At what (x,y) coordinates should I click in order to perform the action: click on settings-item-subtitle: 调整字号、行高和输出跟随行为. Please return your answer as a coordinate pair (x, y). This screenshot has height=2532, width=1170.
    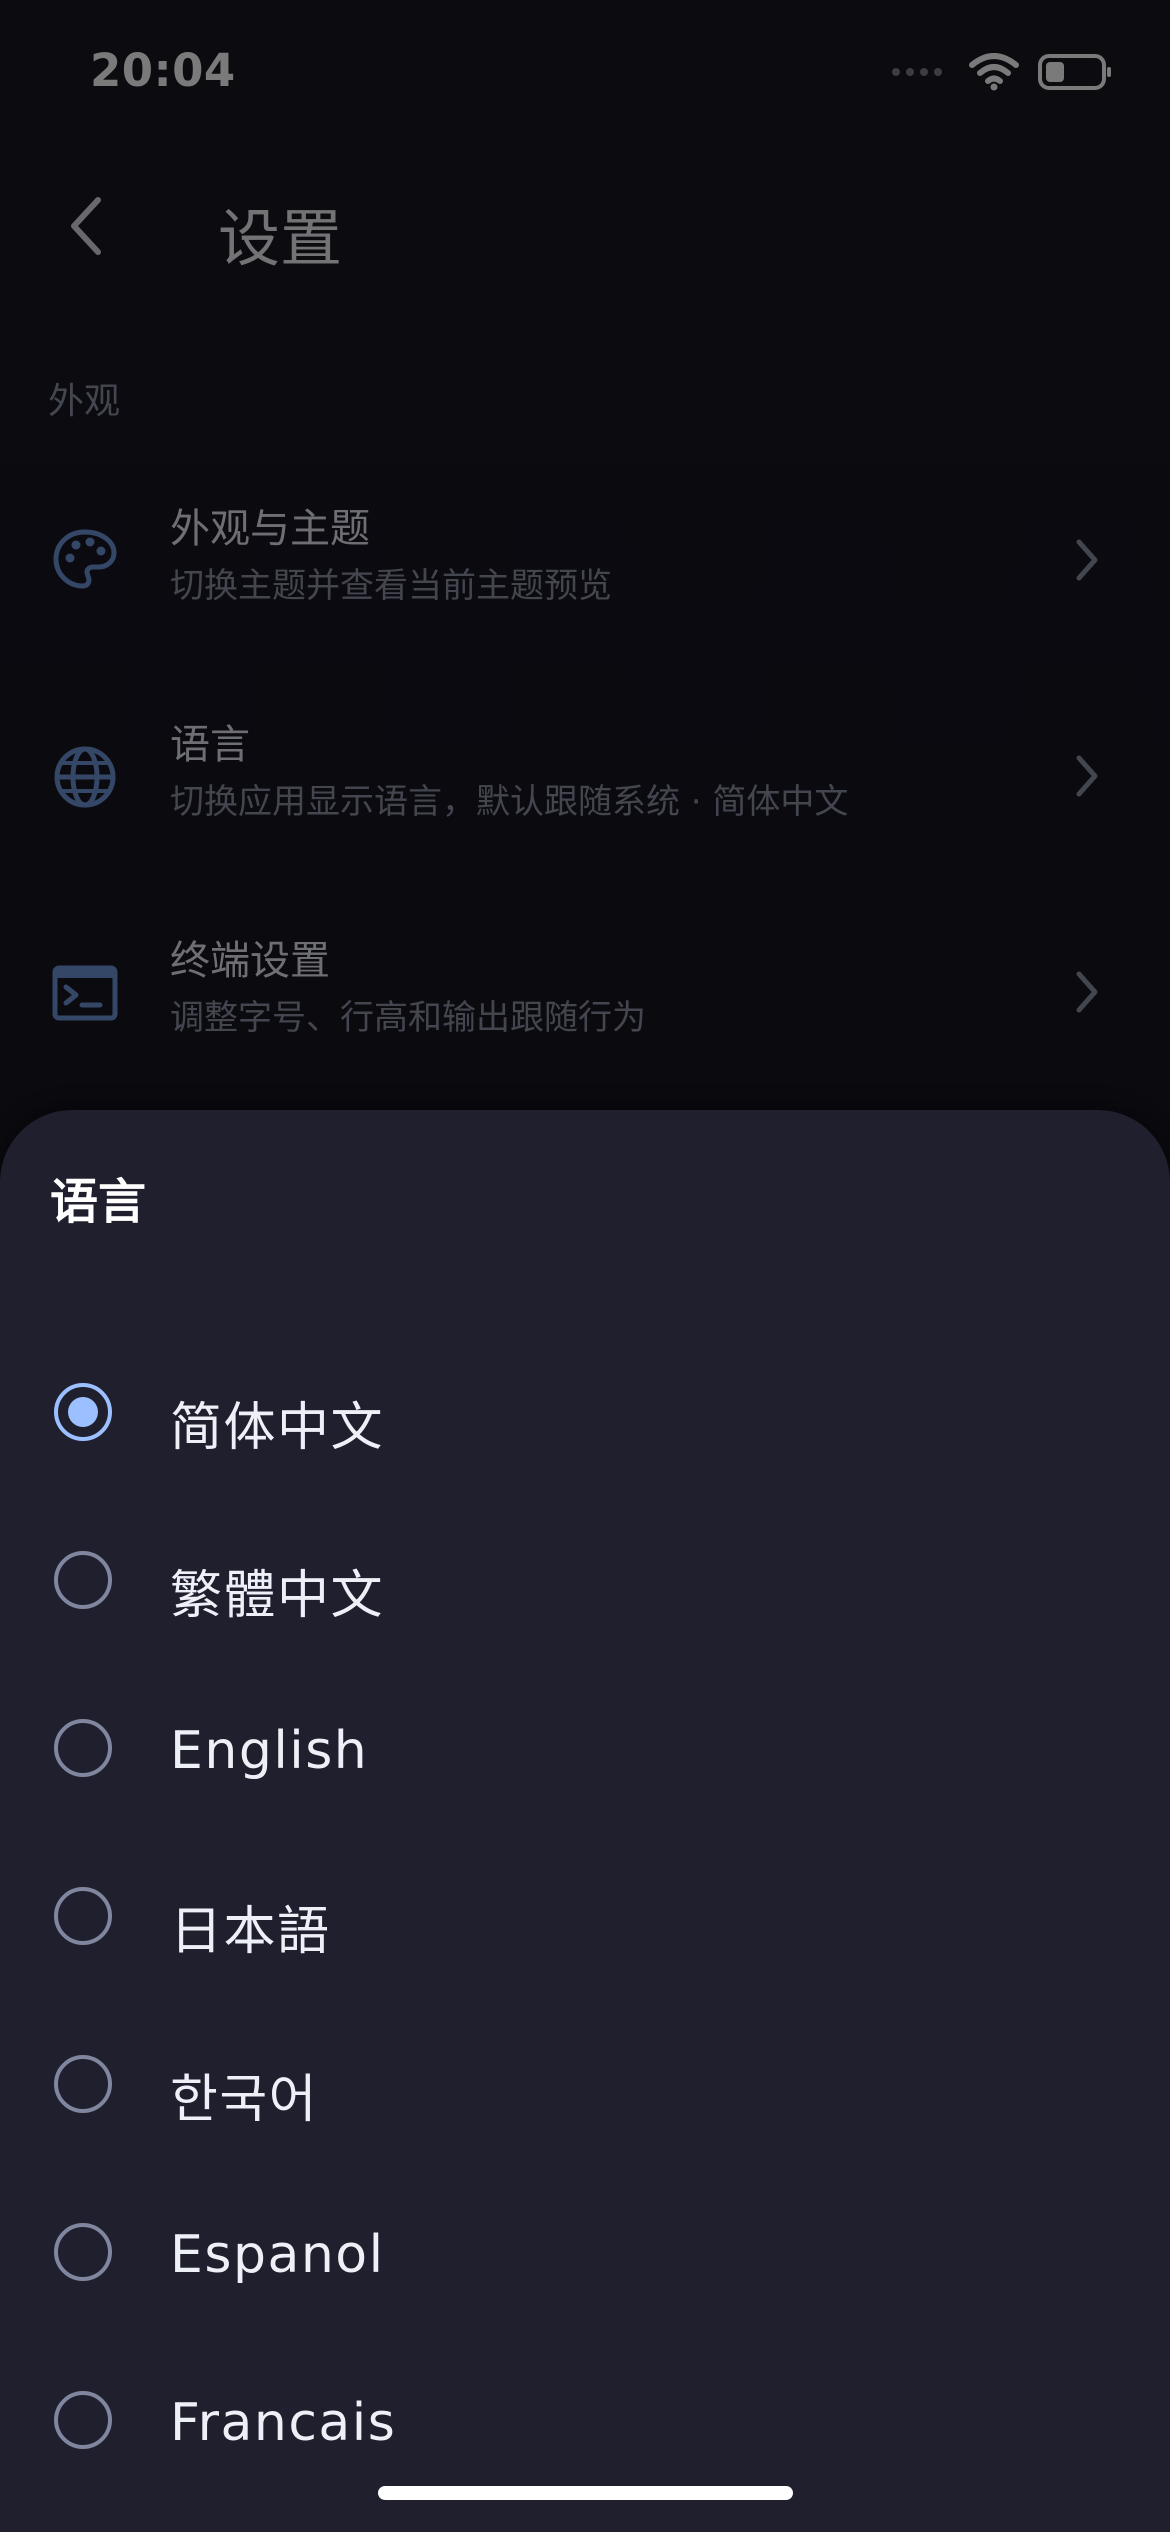
    Looking at the image, I should click on (408, 1018).